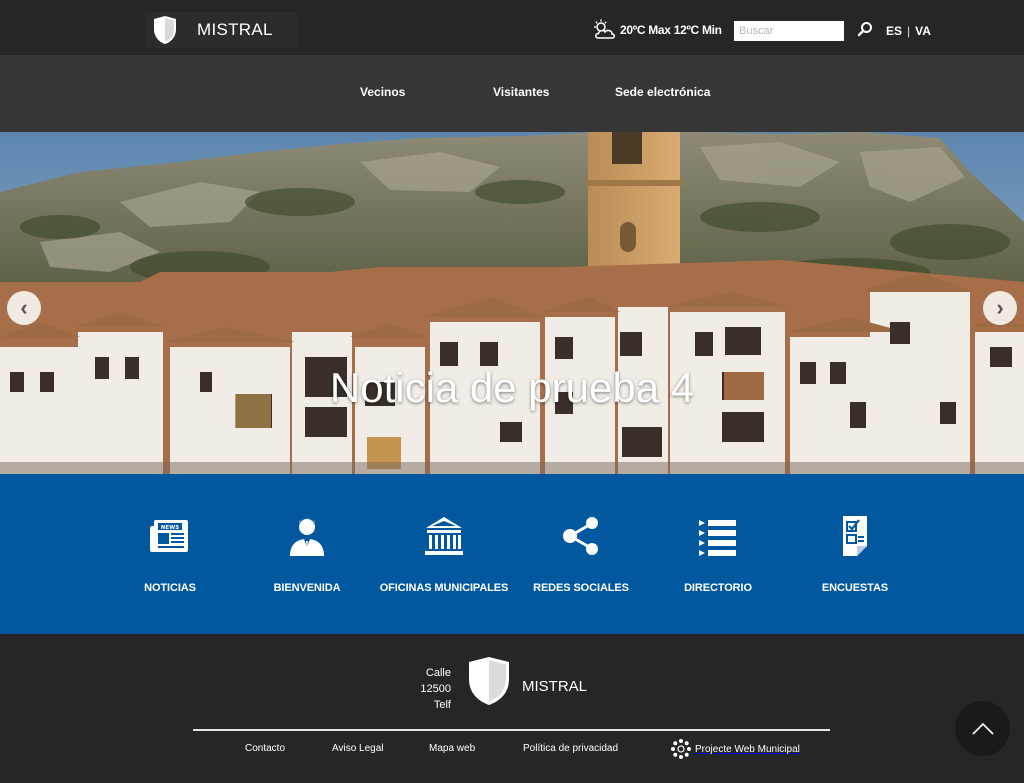 The image size is (1024, 783). I want to click on footer-link-mapa-web: Mapa web, so click(452, 748).